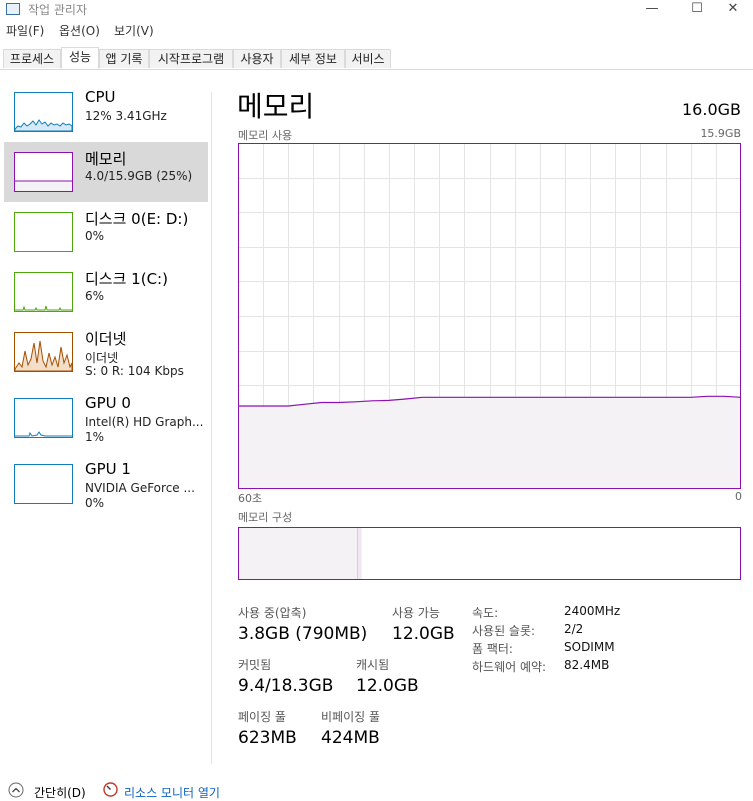 The width and height of the screenshot is (753, 801). Describe the element at coordinates (25, 30) in the screenshot. I see `menu-file: 파일(F)` at that location.